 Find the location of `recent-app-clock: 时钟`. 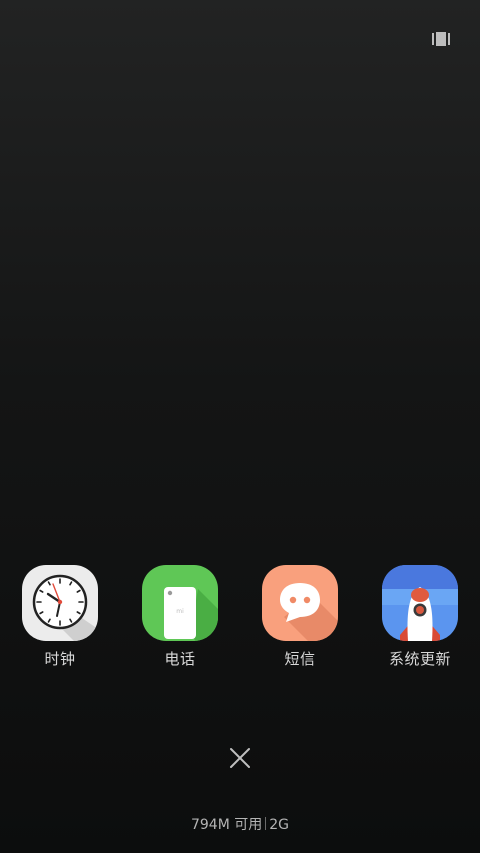

recent-app-clock: 时钟 is located at coordinates (60, 620).